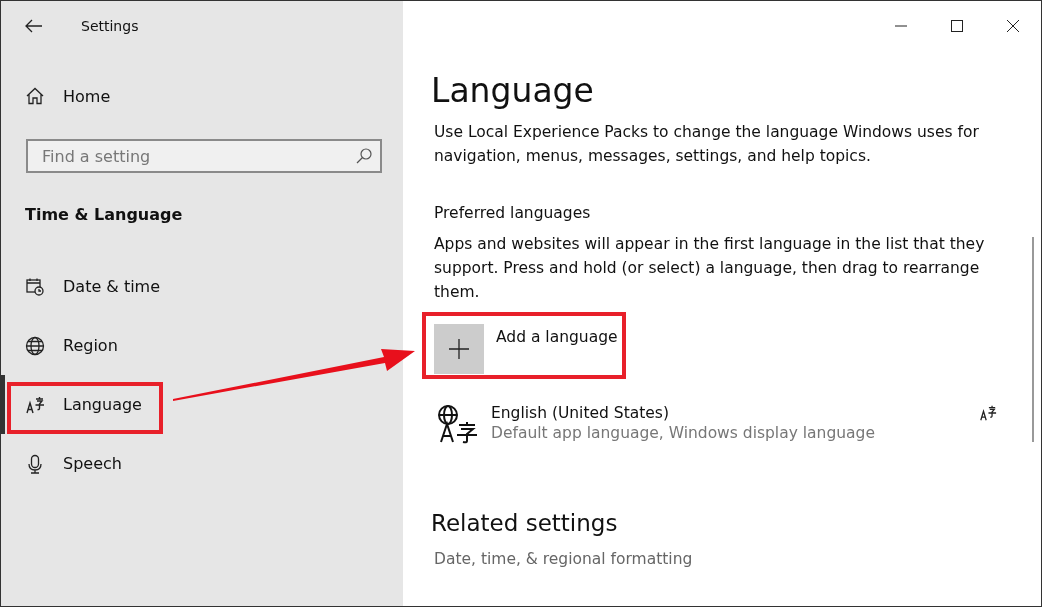  I want to click on page-title: Language, so click(513, 90).